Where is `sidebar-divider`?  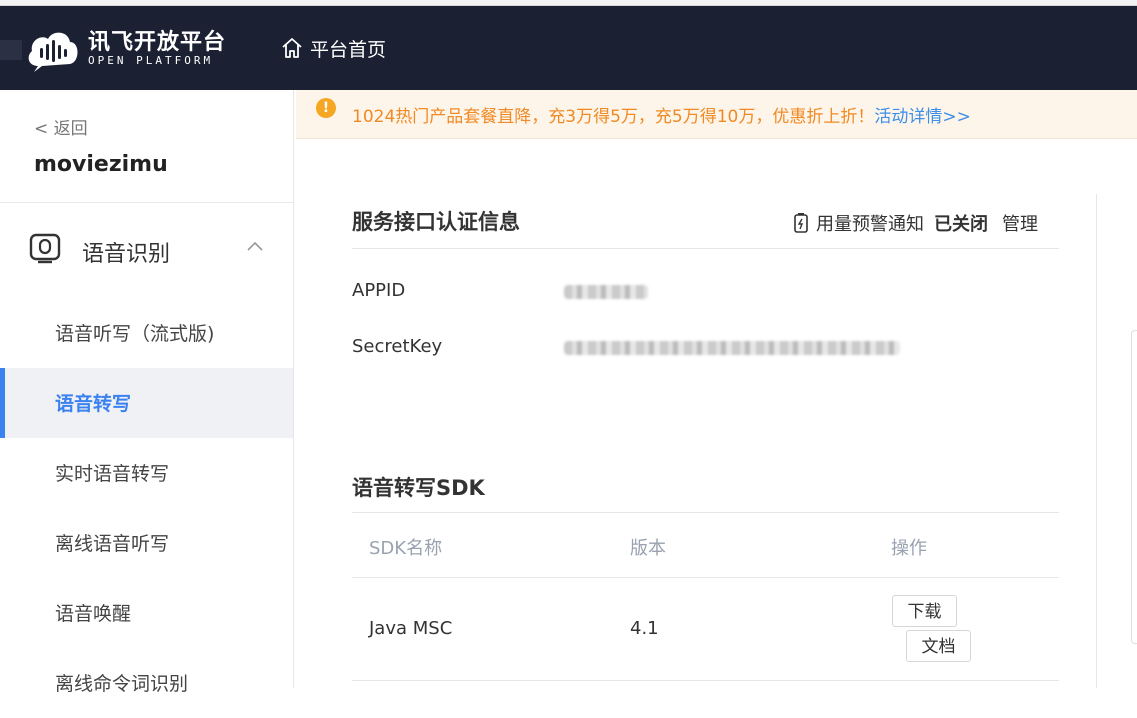 sidebar-divider is located at coordinates (146, 202).